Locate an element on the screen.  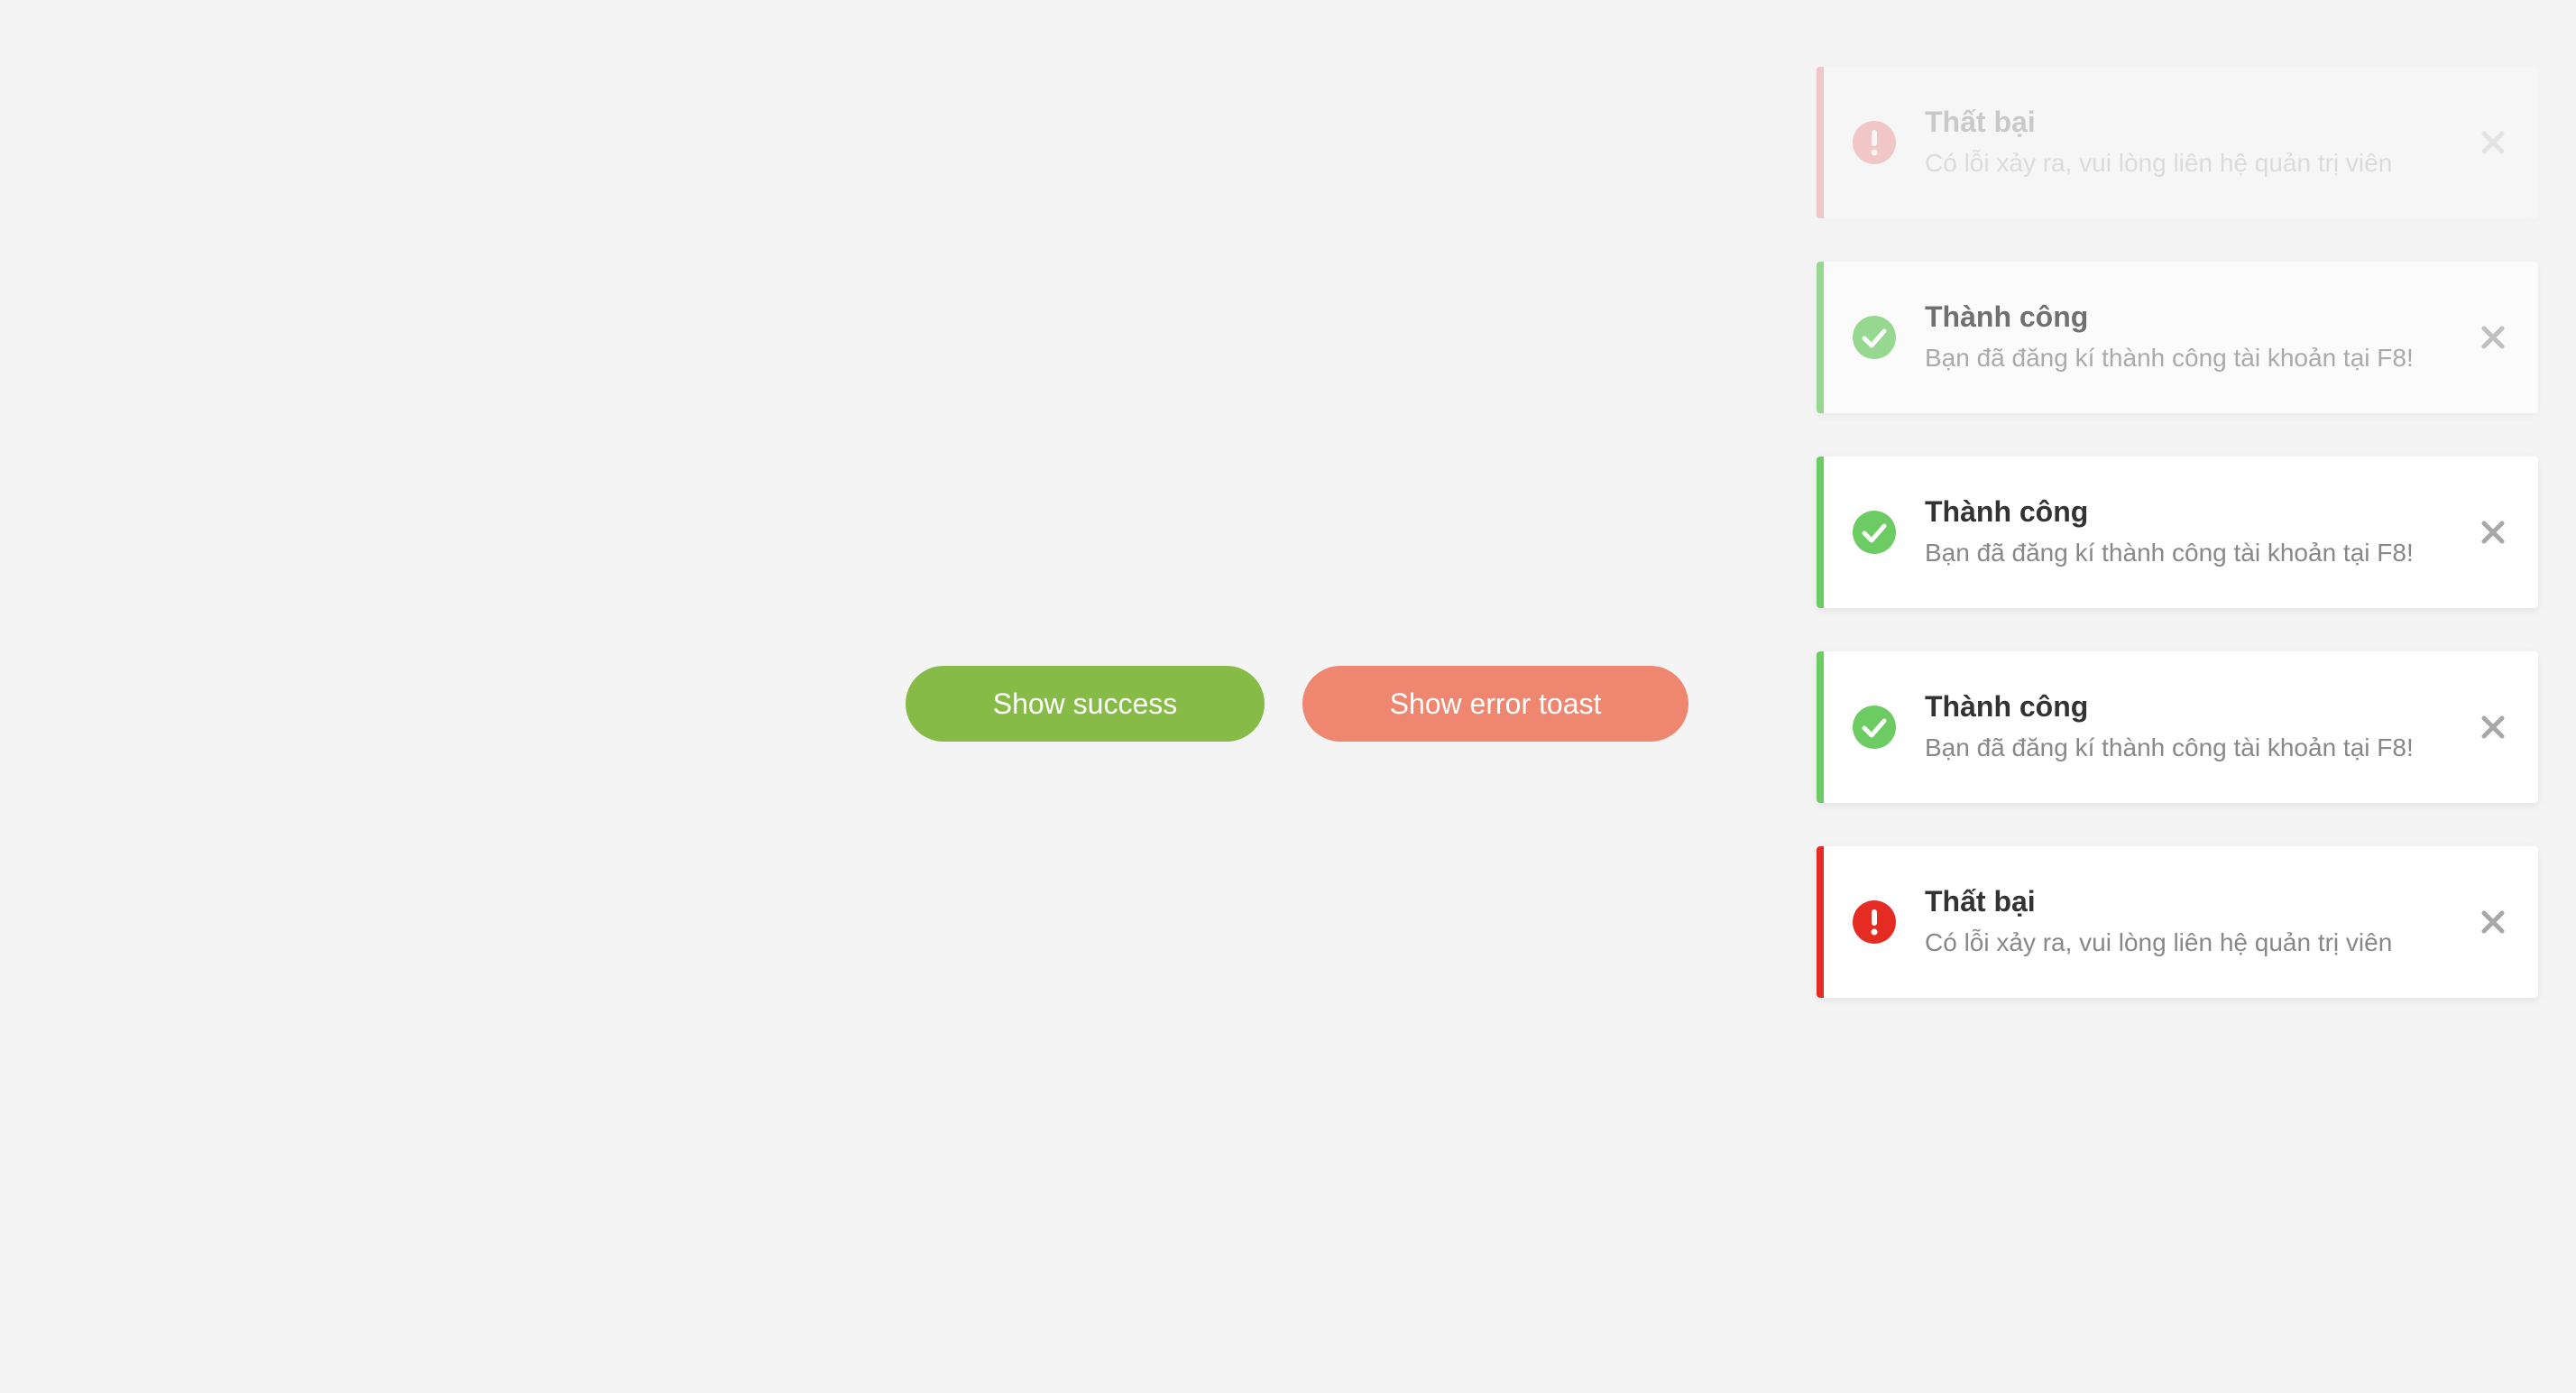
show-error-toast-button: Show error toast is located at coordinates (1495, 704).